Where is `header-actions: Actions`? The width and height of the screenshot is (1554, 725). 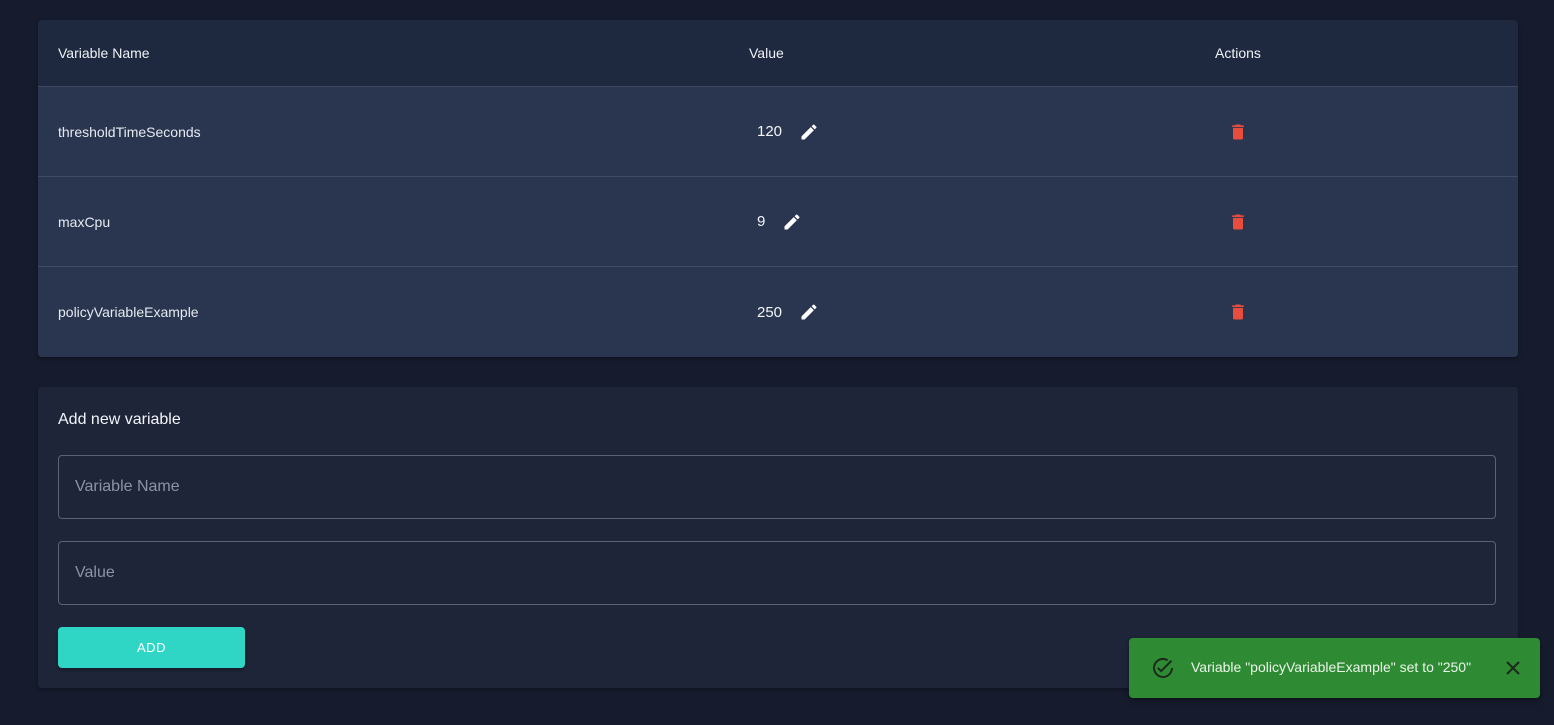 header-actions: Actions is located at coordinates (1238, 53).